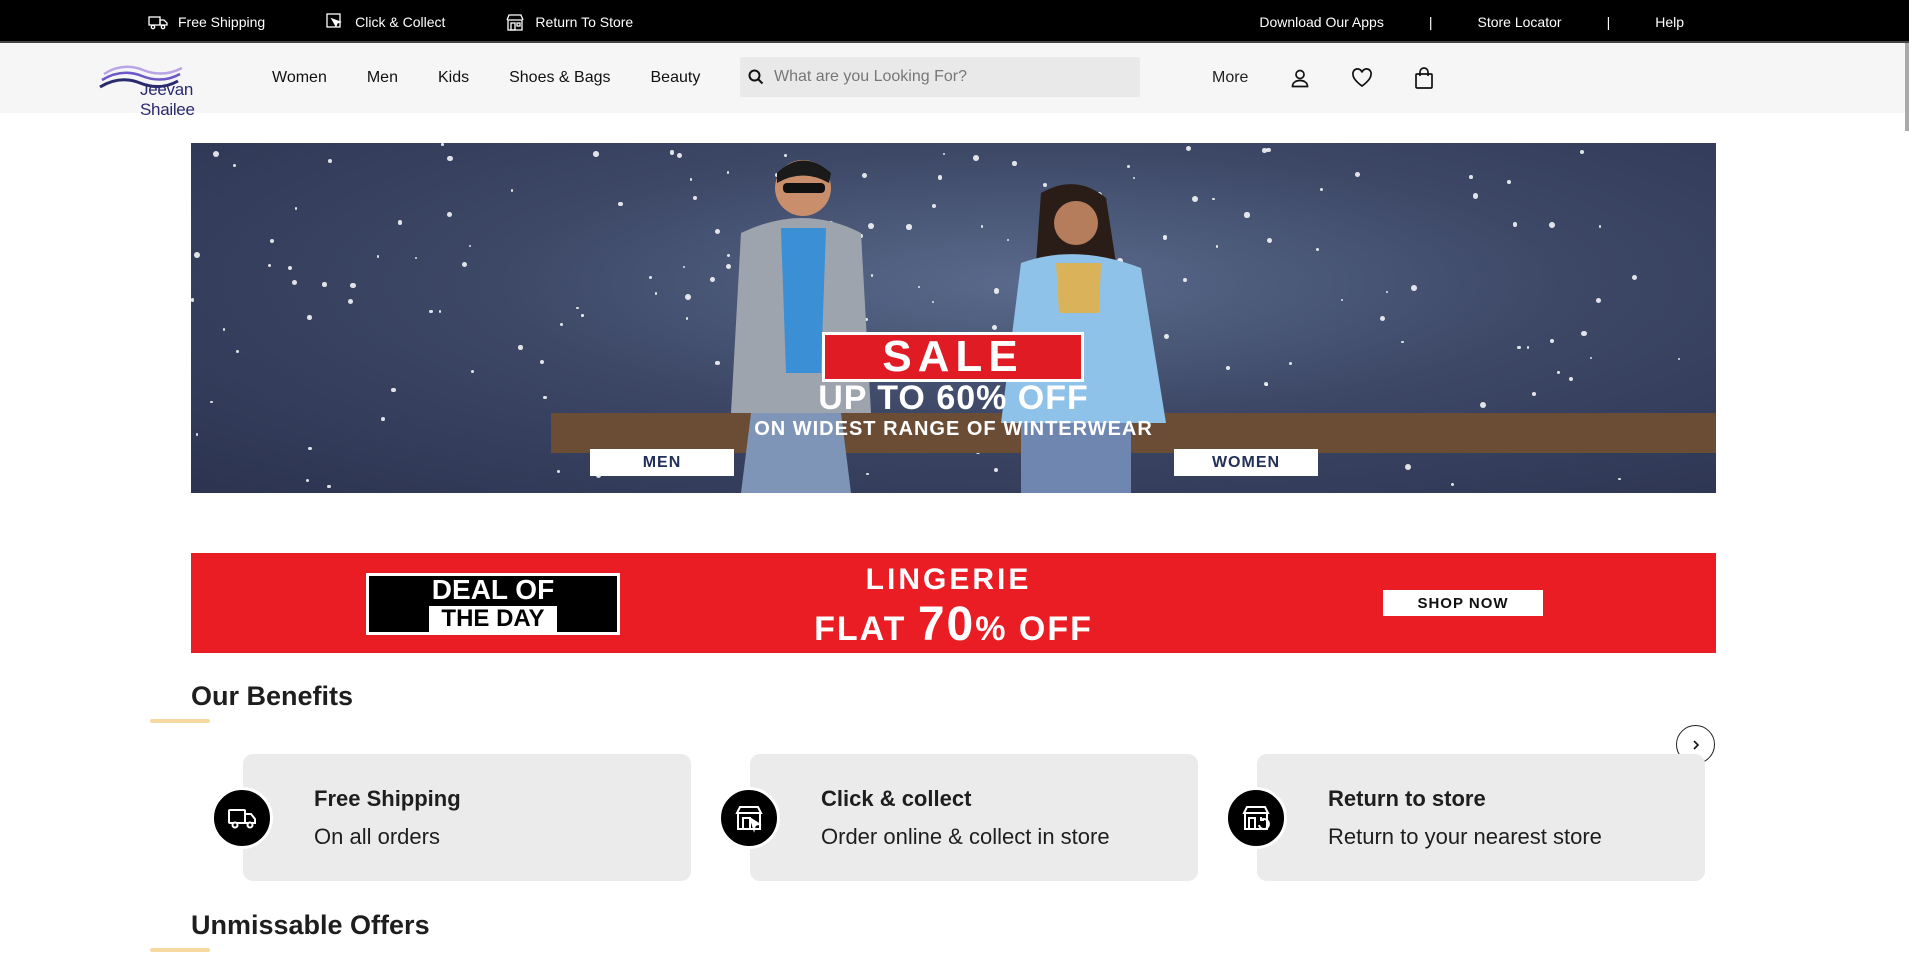  What do you see at coordinates (382, 78) in the screenshot?
I see `nav-men: Men` at bounding box center [382, 78].